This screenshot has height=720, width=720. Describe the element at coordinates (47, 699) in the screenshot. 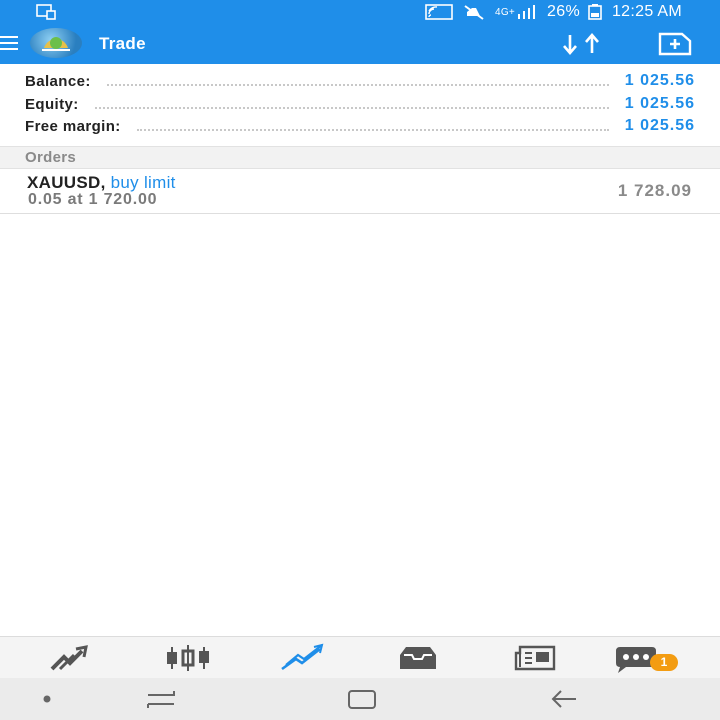

I see `dot-indicator-icon` at that location.